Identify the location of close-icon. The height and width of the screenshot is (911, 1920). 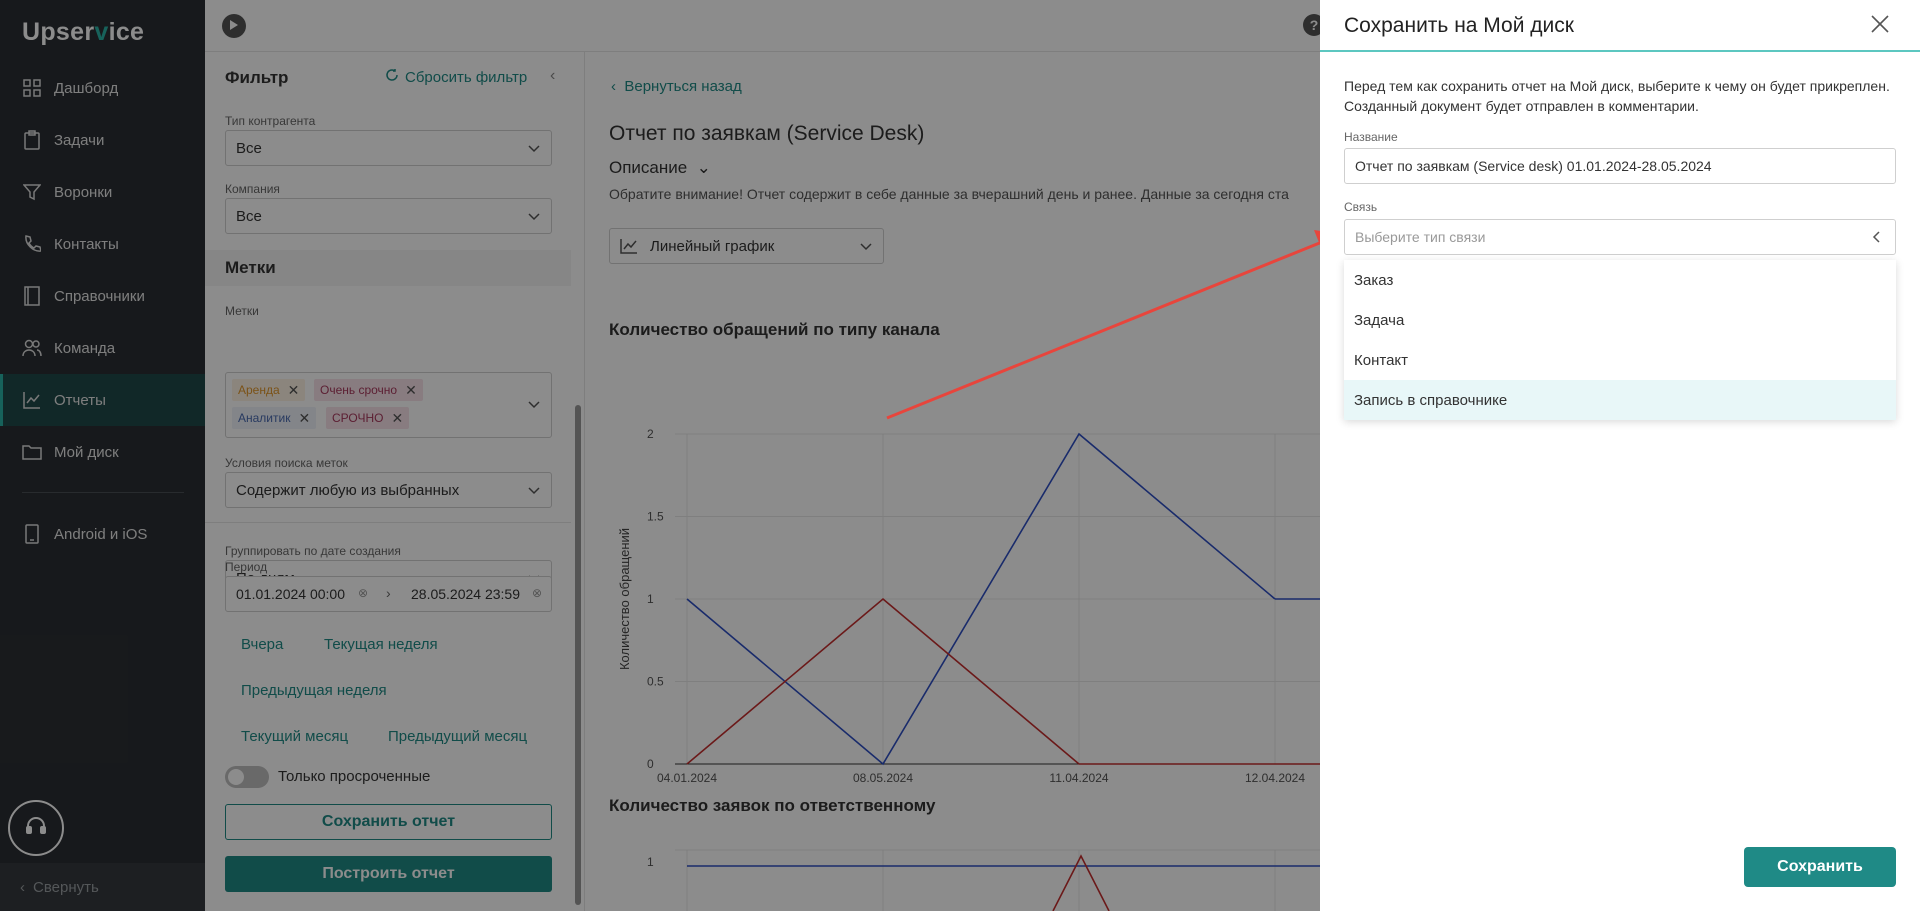
(1880, 24).